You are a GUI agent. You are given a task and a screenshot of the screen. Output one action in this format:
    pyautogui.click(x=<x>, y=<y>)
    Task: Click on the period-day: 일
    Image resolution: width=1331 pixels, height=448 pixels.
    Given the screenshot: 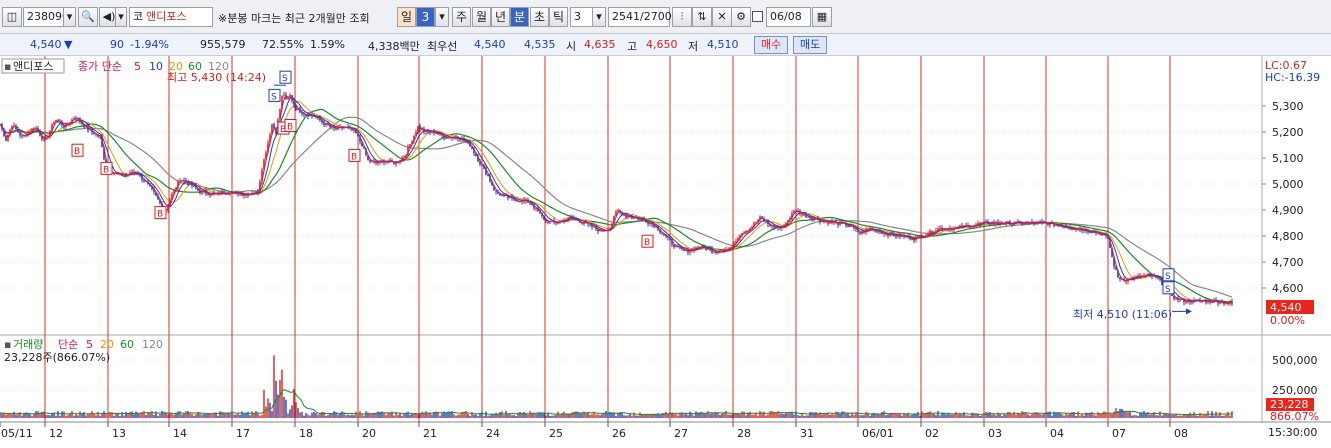 What is the action you would take?
    pyautogui.click(x=406, y=17)
    